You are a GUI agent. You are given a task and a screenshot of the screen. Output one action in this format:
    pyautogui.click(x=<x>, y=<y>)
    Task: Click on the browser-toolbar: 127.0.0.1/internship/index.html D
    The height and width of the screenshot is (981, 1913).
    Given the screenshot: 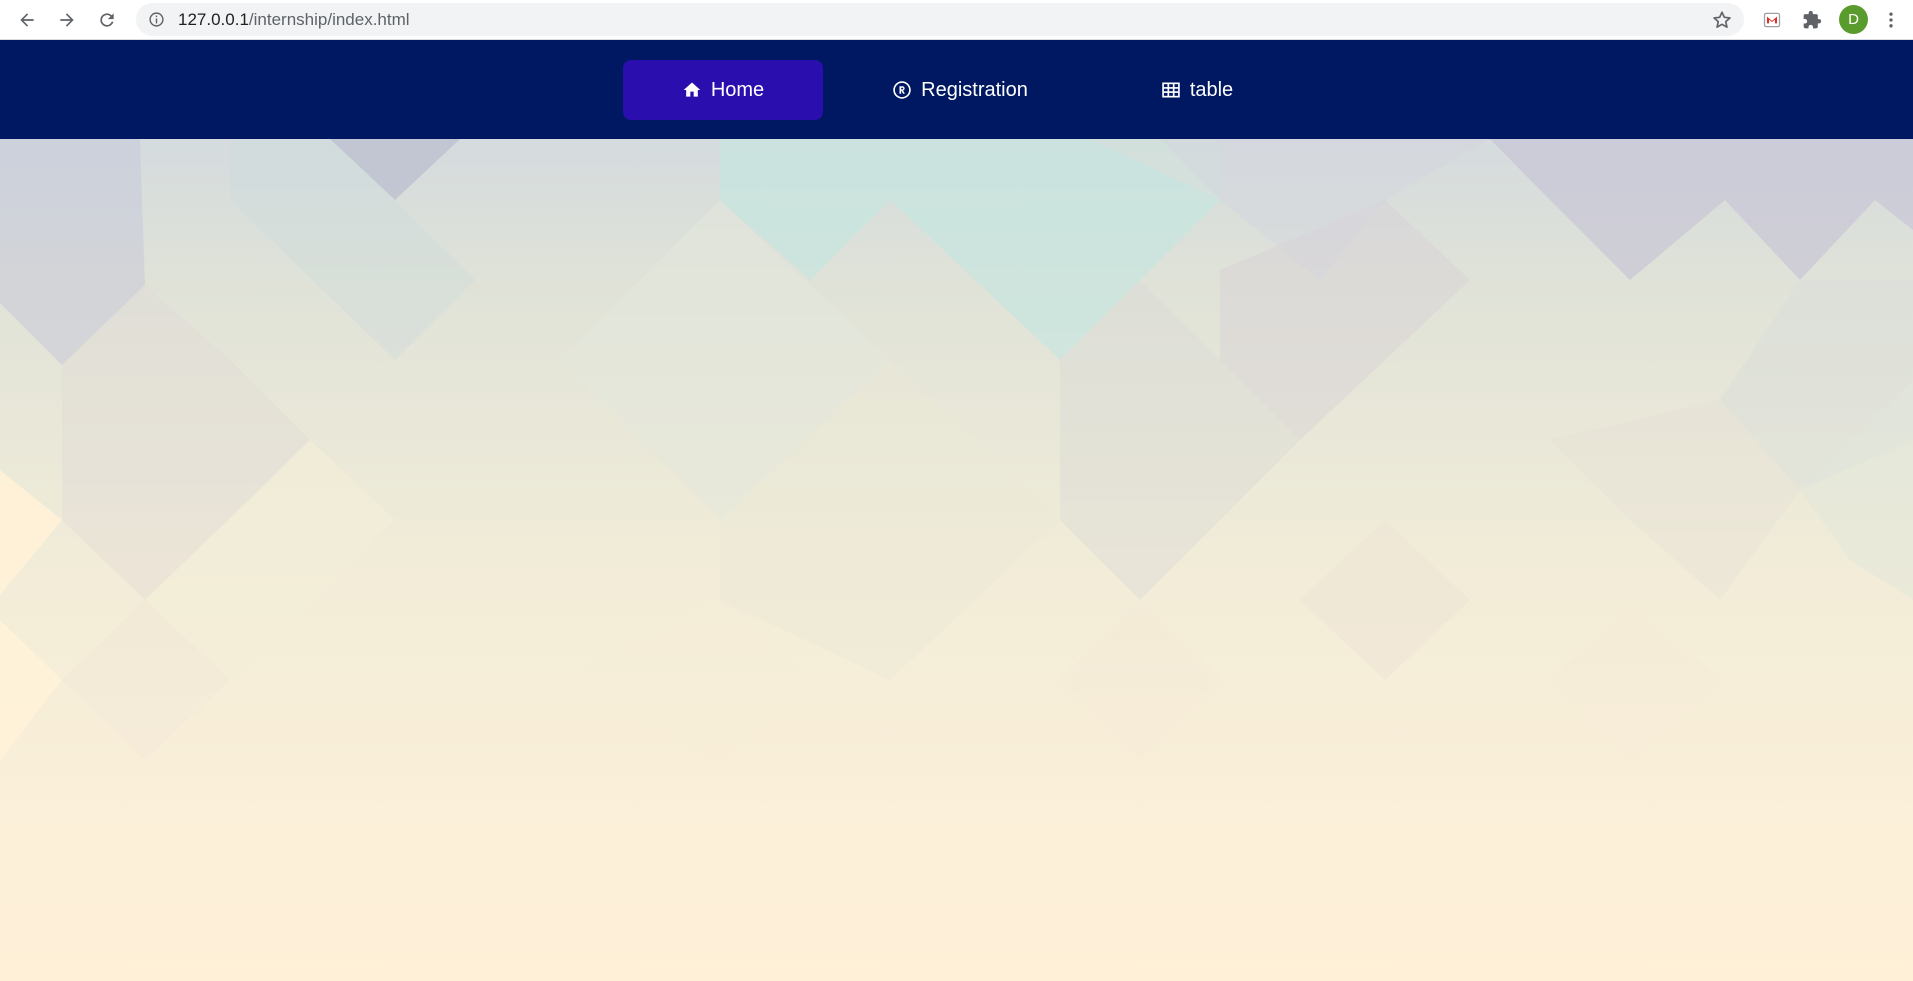 What is the action you would take?
    pyautogui.click(x=956, y=20)
    